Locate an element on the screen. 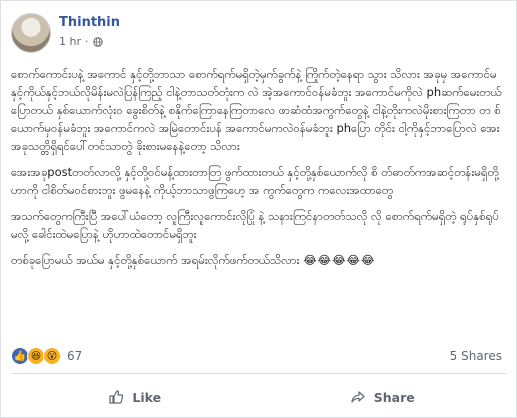 The image size is (517, 418). post-meta: 1 hr · is located at coordinates (81, 41).